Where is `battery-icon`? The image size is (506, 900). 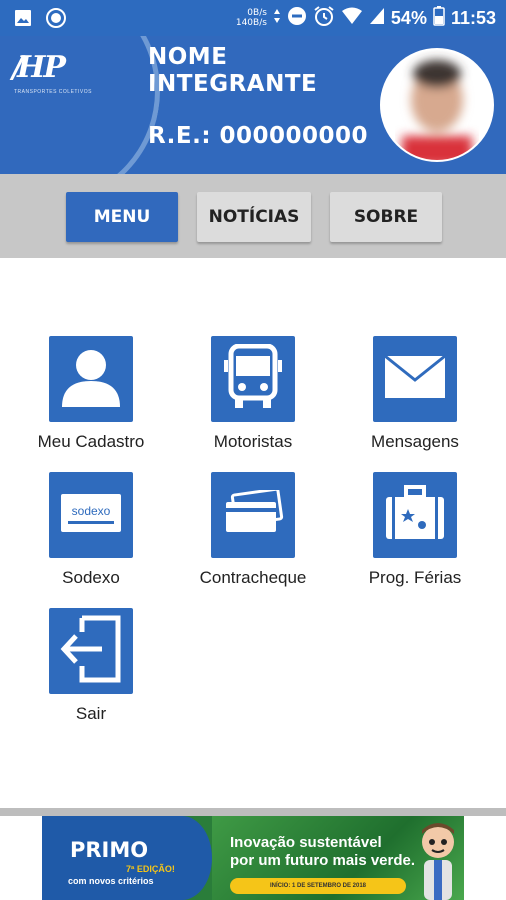 battery-icon is located at coordinates (439, 18).